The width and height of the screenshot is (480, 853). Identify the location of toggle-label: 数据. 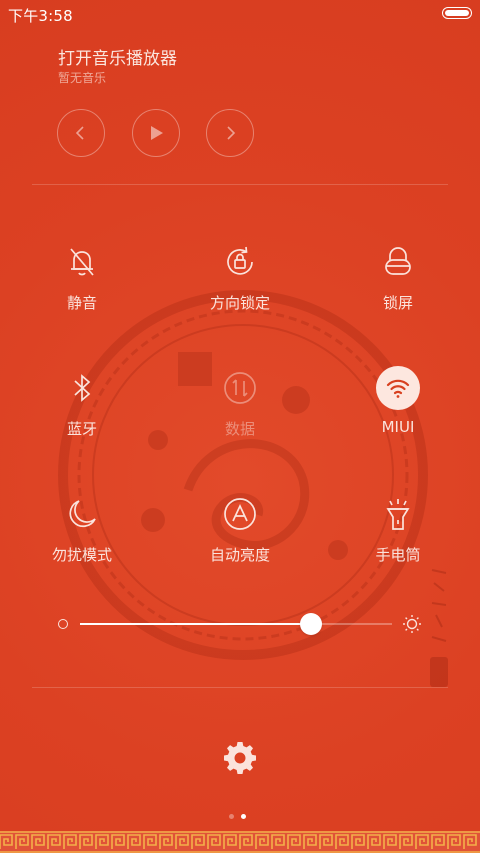
(239, 429).